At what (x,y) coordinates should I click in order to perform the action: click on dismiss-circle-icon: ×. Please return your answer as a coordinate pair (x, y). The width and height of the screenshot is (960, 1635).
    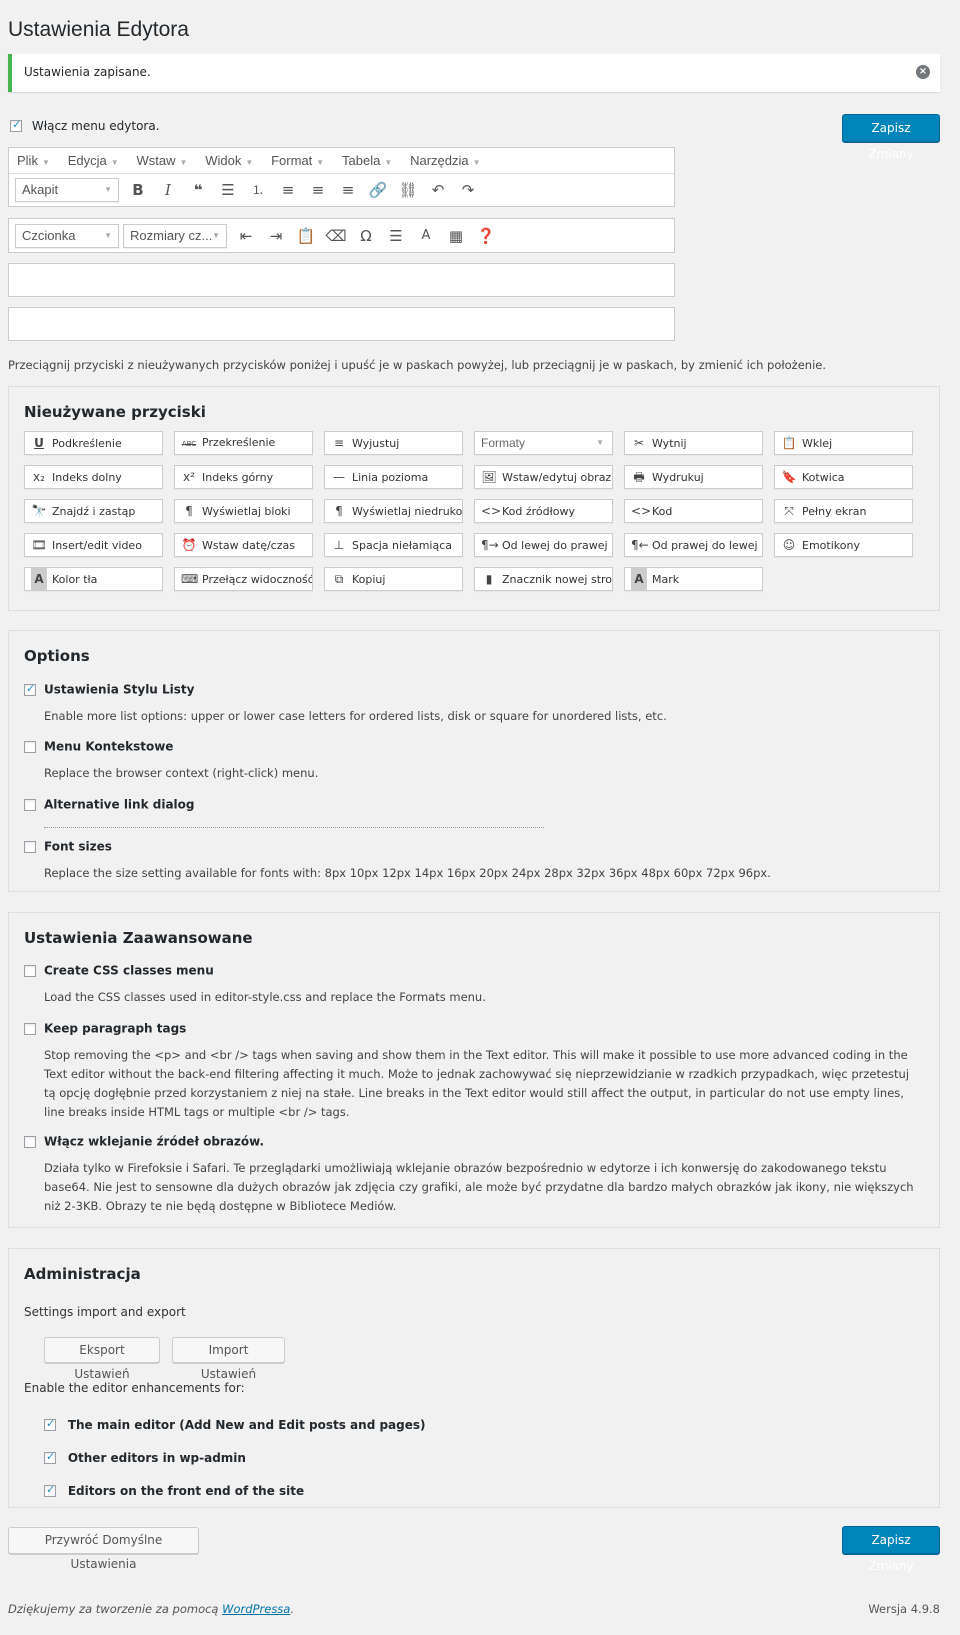
    Looking at the image, I should click on (923, 72).